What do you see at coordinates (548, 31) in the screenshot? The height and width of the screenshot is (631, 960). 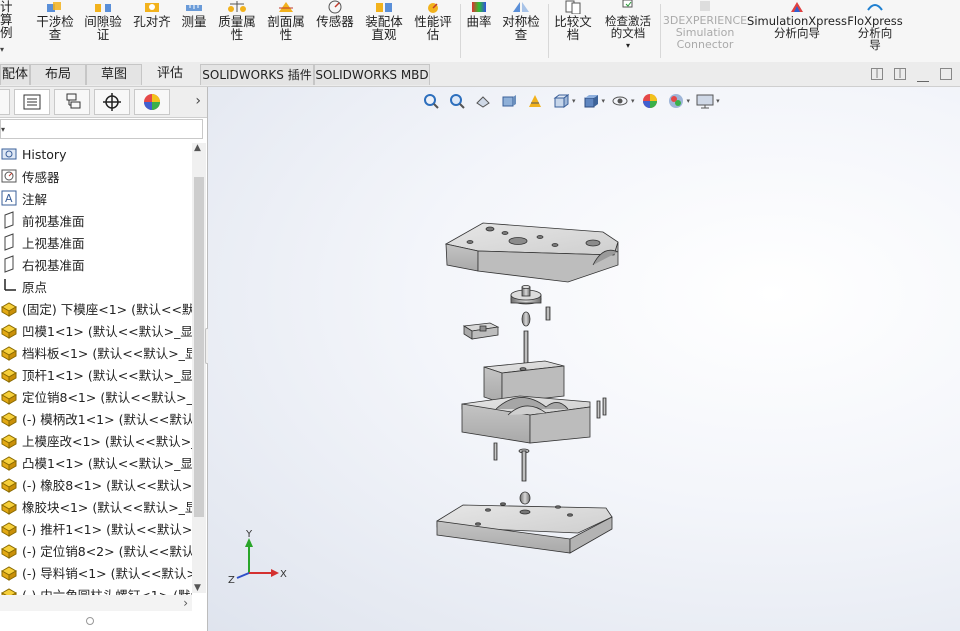 I see `ribbon-divider` at bounding box center [548, 31].